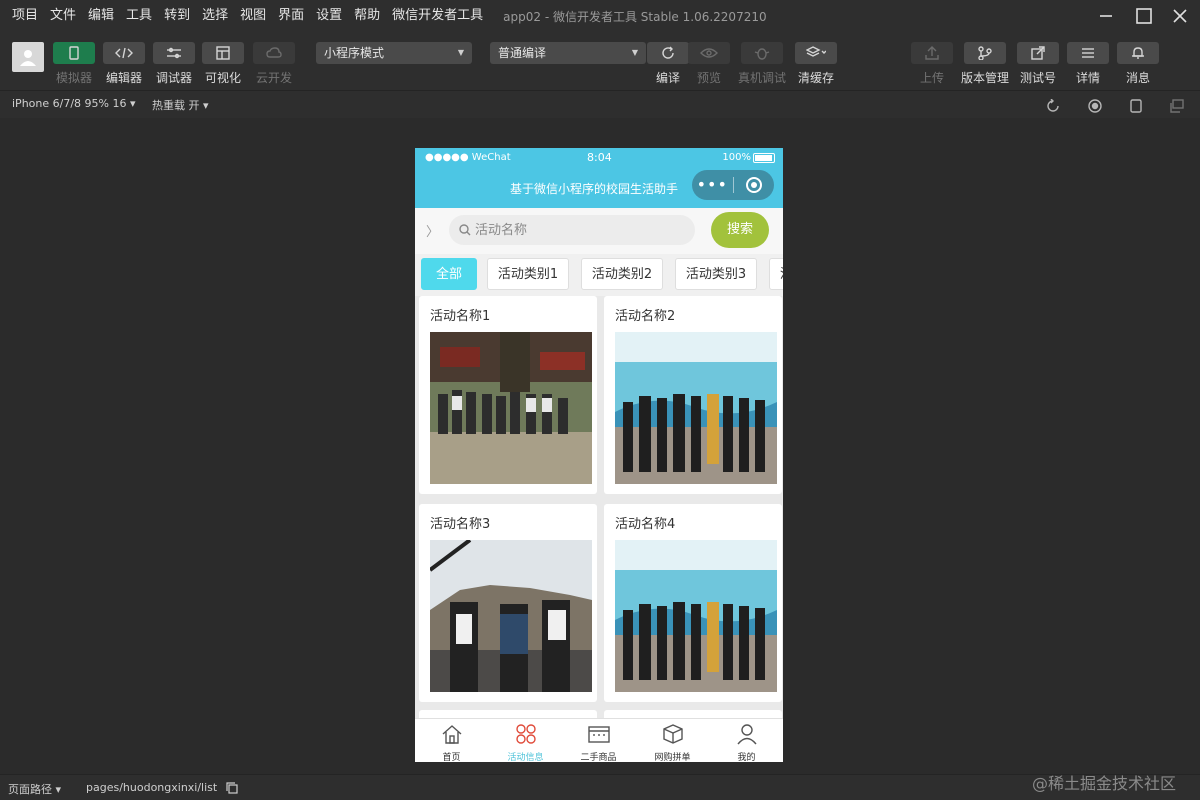 The image size is (1200, 800). Describe the element at coordinates (139, 16) in the screenshot. I see `menu-tools: 工具` at that location.